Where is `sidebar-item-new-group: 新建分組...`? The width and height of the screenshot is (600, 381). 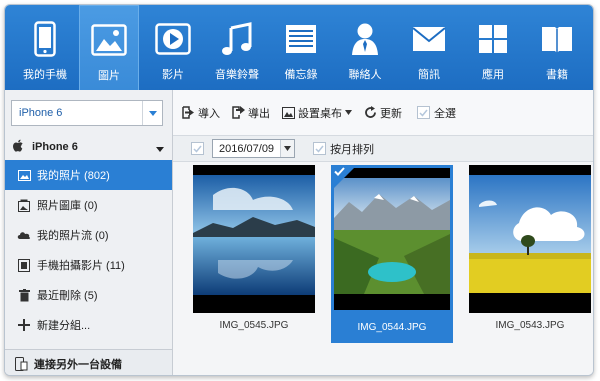 sidebar-item-new-group: 新建分組... is located at coordinates (88, 325).